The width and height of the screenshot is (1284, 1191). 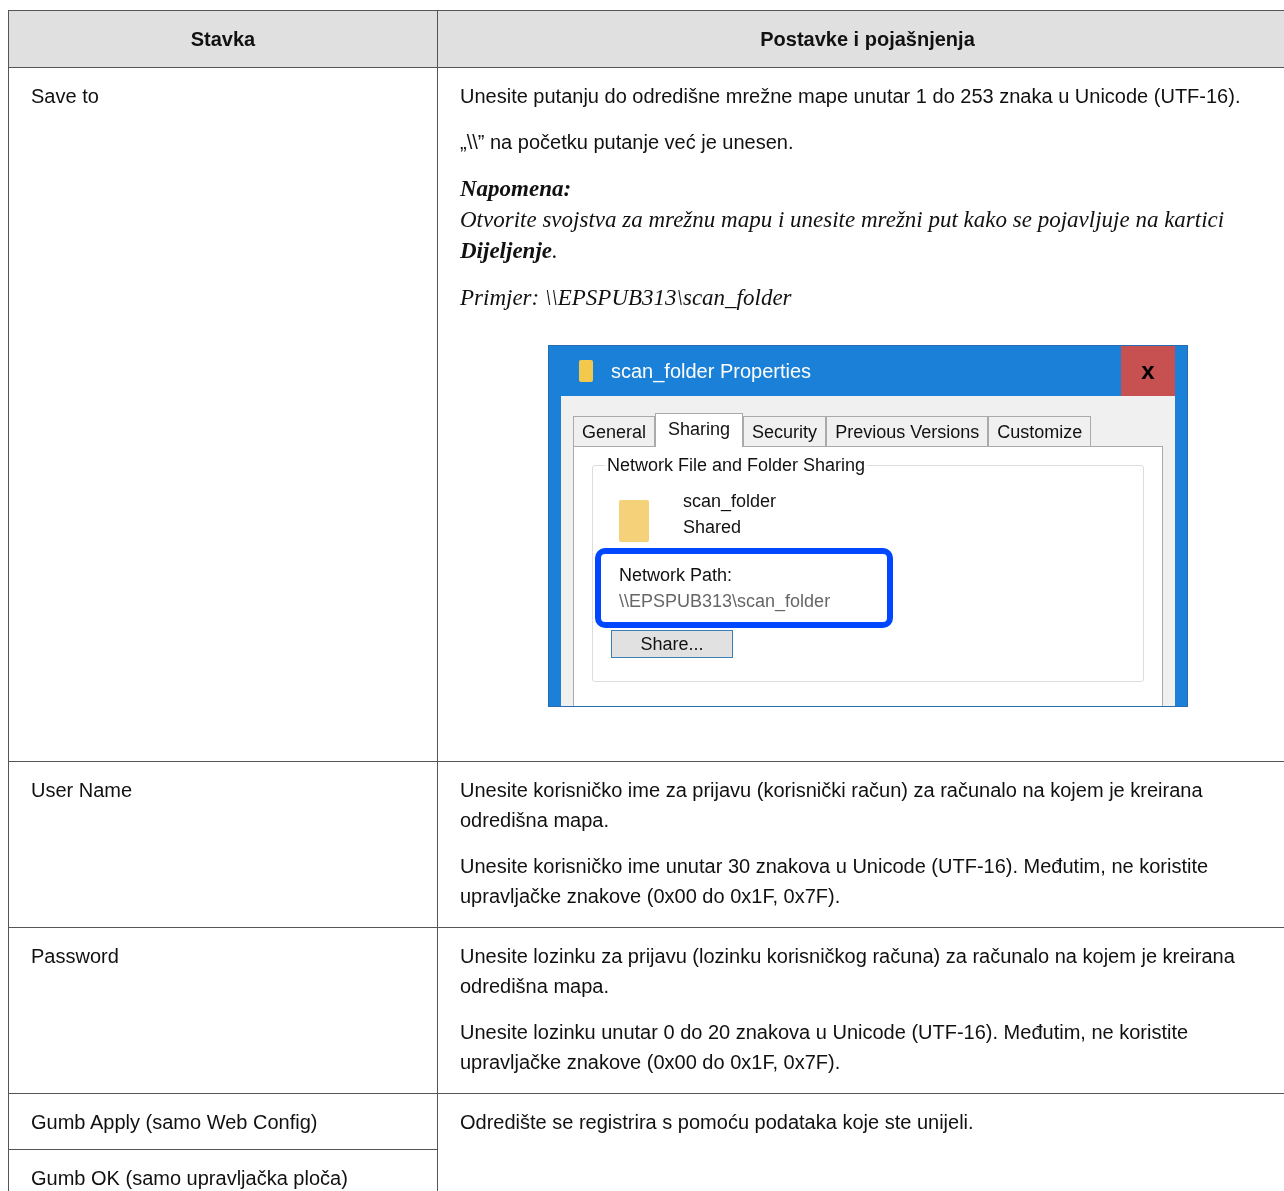 I want to click on table-cell: Password, so click(x=223, y=1010).